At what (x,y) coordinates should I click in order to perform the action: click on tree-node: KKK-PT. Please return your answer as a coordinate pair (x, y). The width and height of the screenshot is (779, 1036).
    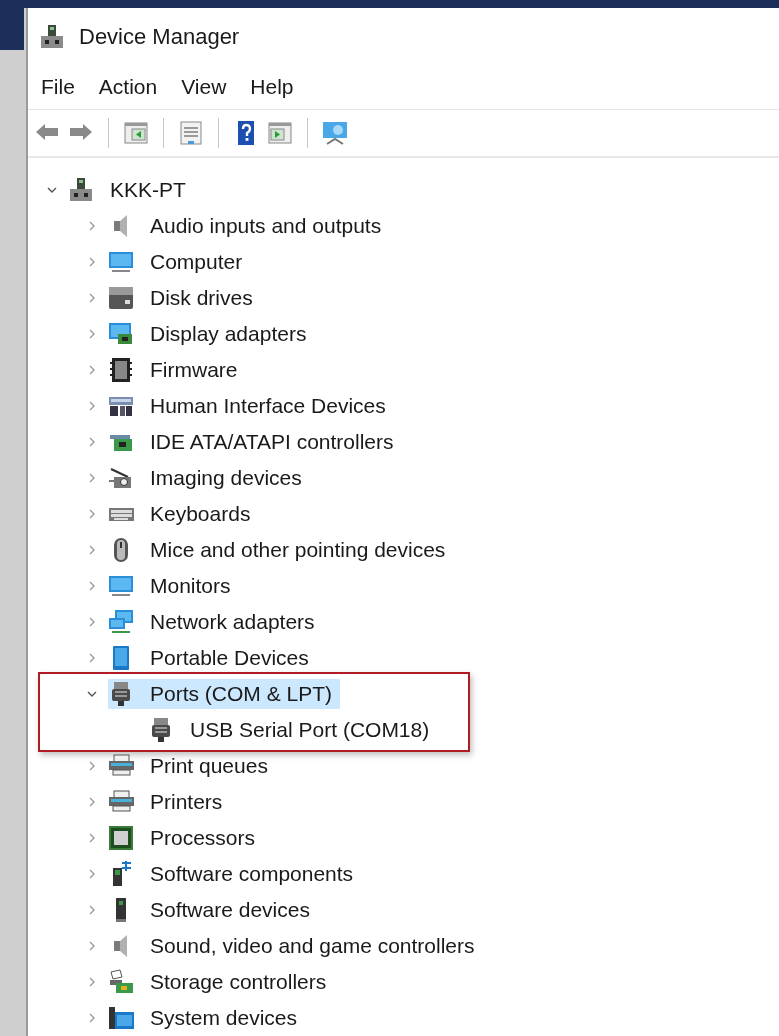
    Looking at the image, I should click on (131, 190).